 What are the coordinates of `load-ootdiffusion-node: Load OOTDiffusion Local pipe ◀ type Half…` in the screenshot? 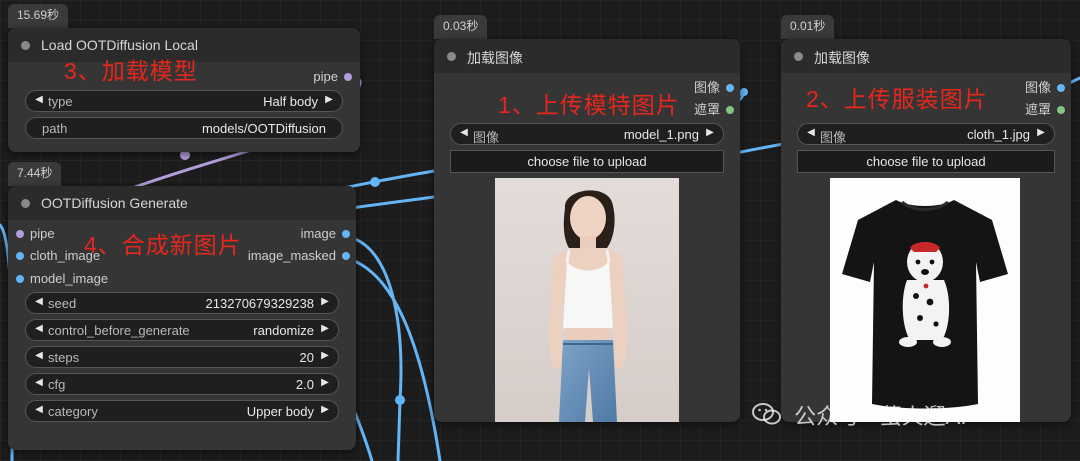 It's located at (184, 90).